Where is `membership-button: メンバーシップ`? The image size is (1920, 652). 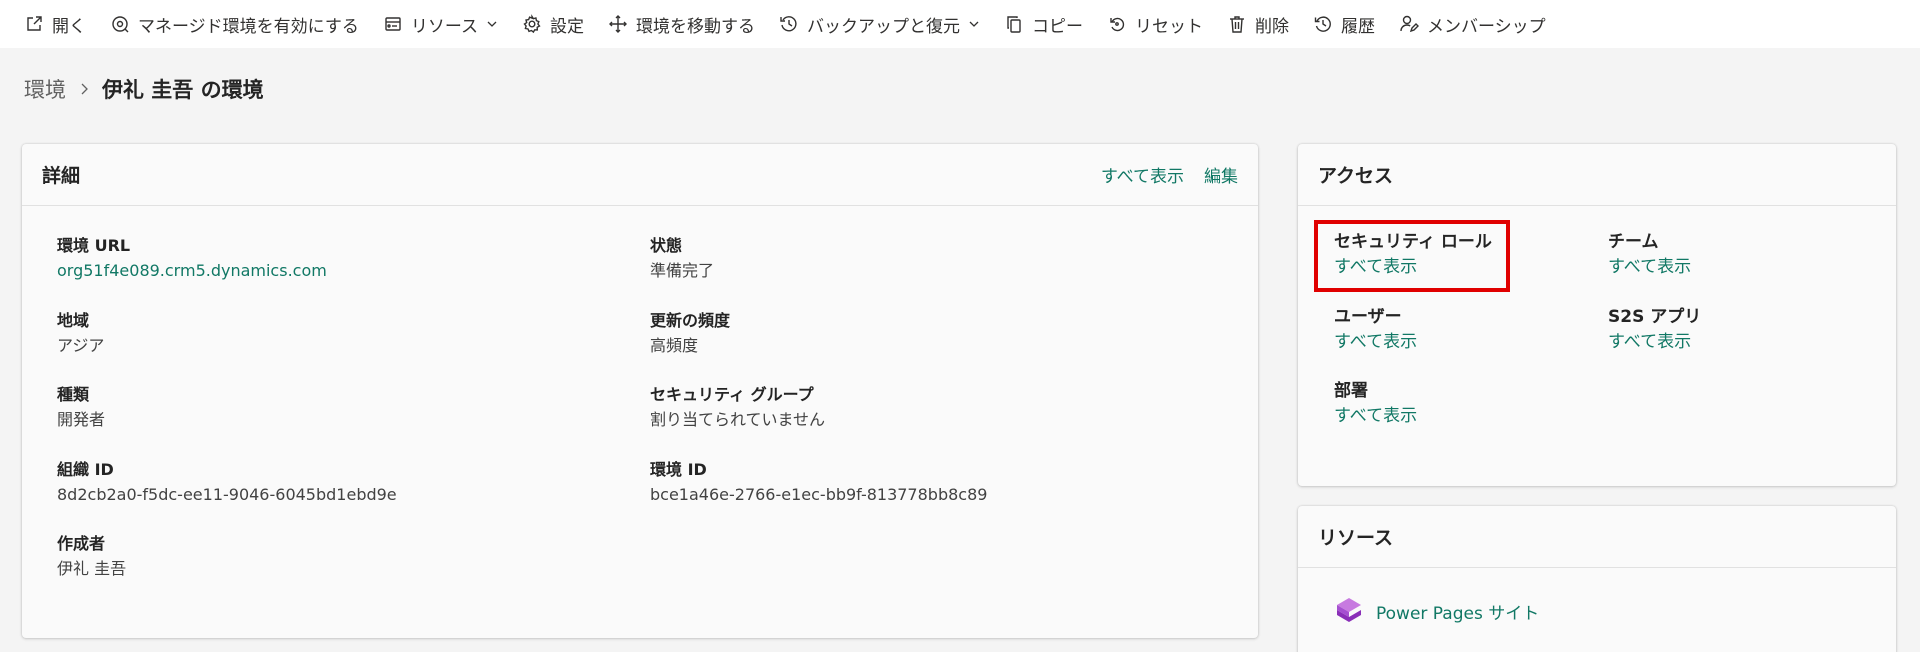 membership-button: メンバーシップ is located at coordinates (1472, 24).